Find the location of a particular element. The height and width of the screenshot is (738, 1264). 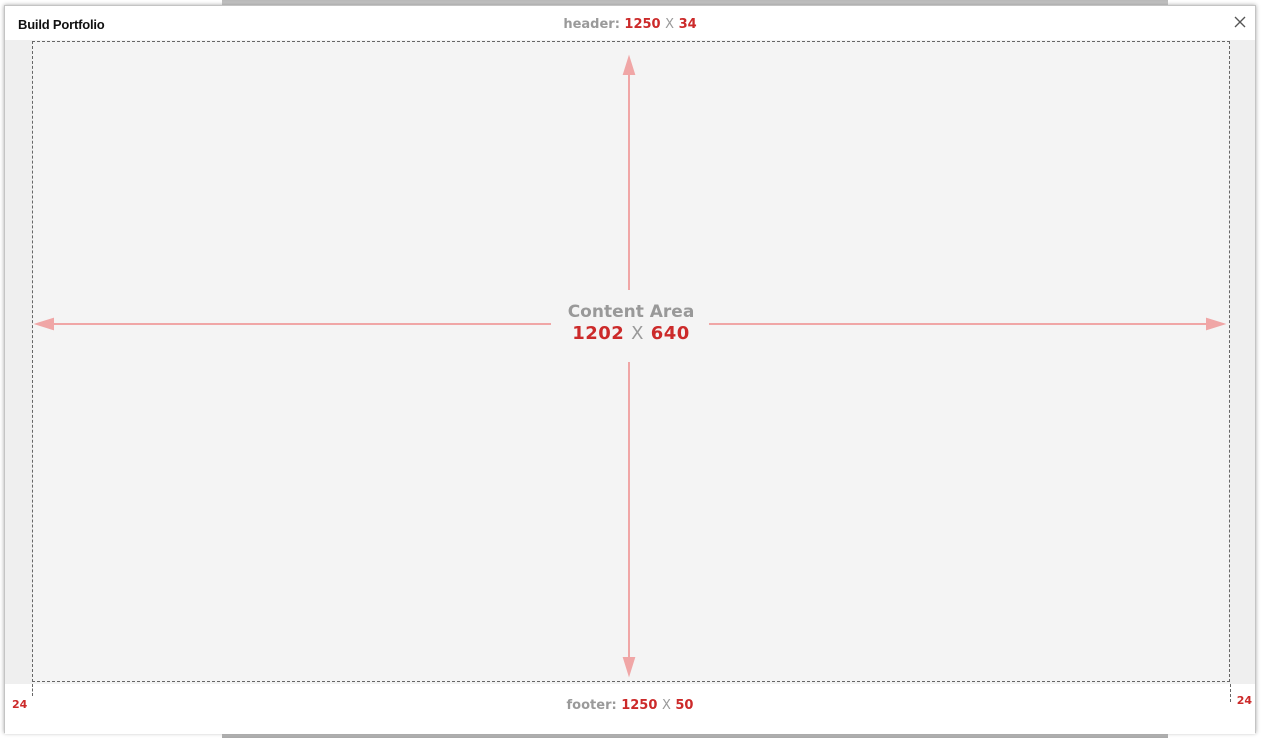

close-icon is located at coordinates (1240, 22).